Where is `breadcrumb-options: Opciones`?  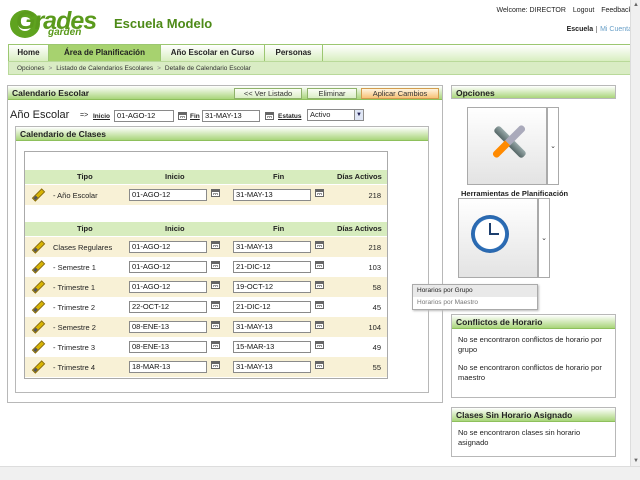 breadcrumb-options: Opciones is located at coordinates (30, 68).